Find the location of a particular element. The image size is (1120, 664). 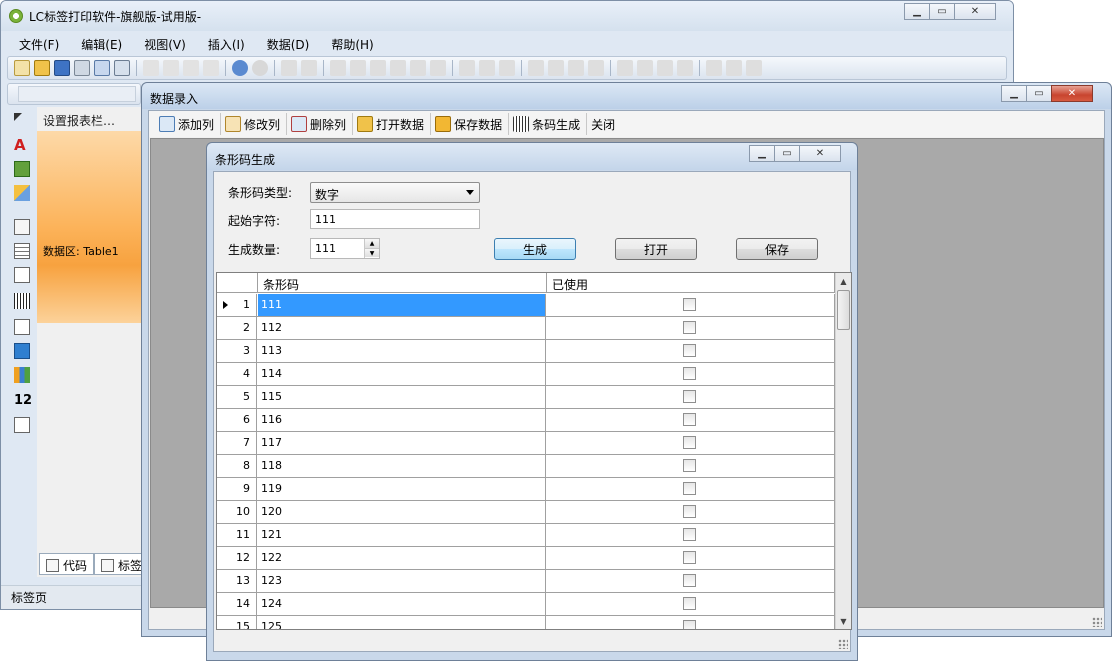

align-vcenter-icon is located at coordinates (418, 68).